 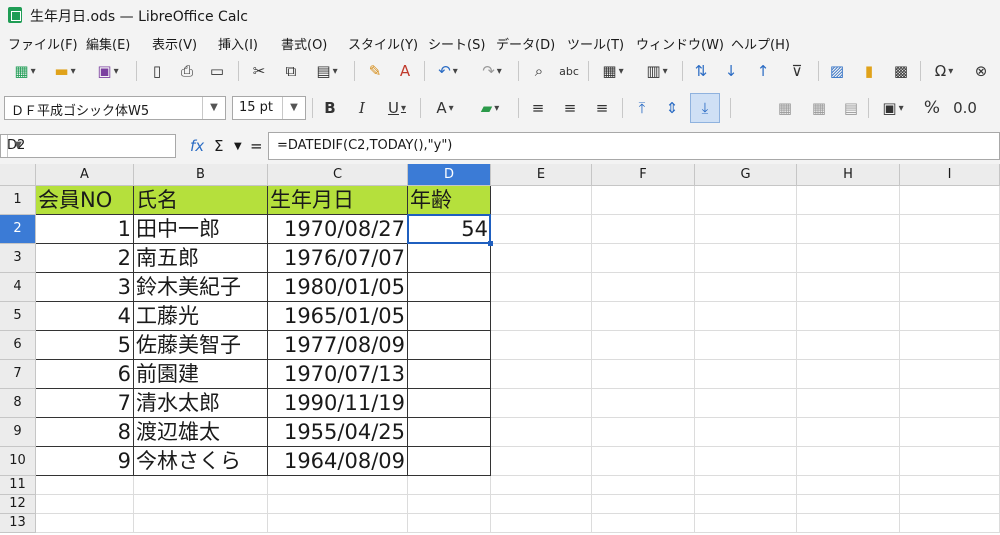 What do you see at coordinates (643, 485) in the screenshot?
I see `cell-f11` at bounding box center [643, 485].